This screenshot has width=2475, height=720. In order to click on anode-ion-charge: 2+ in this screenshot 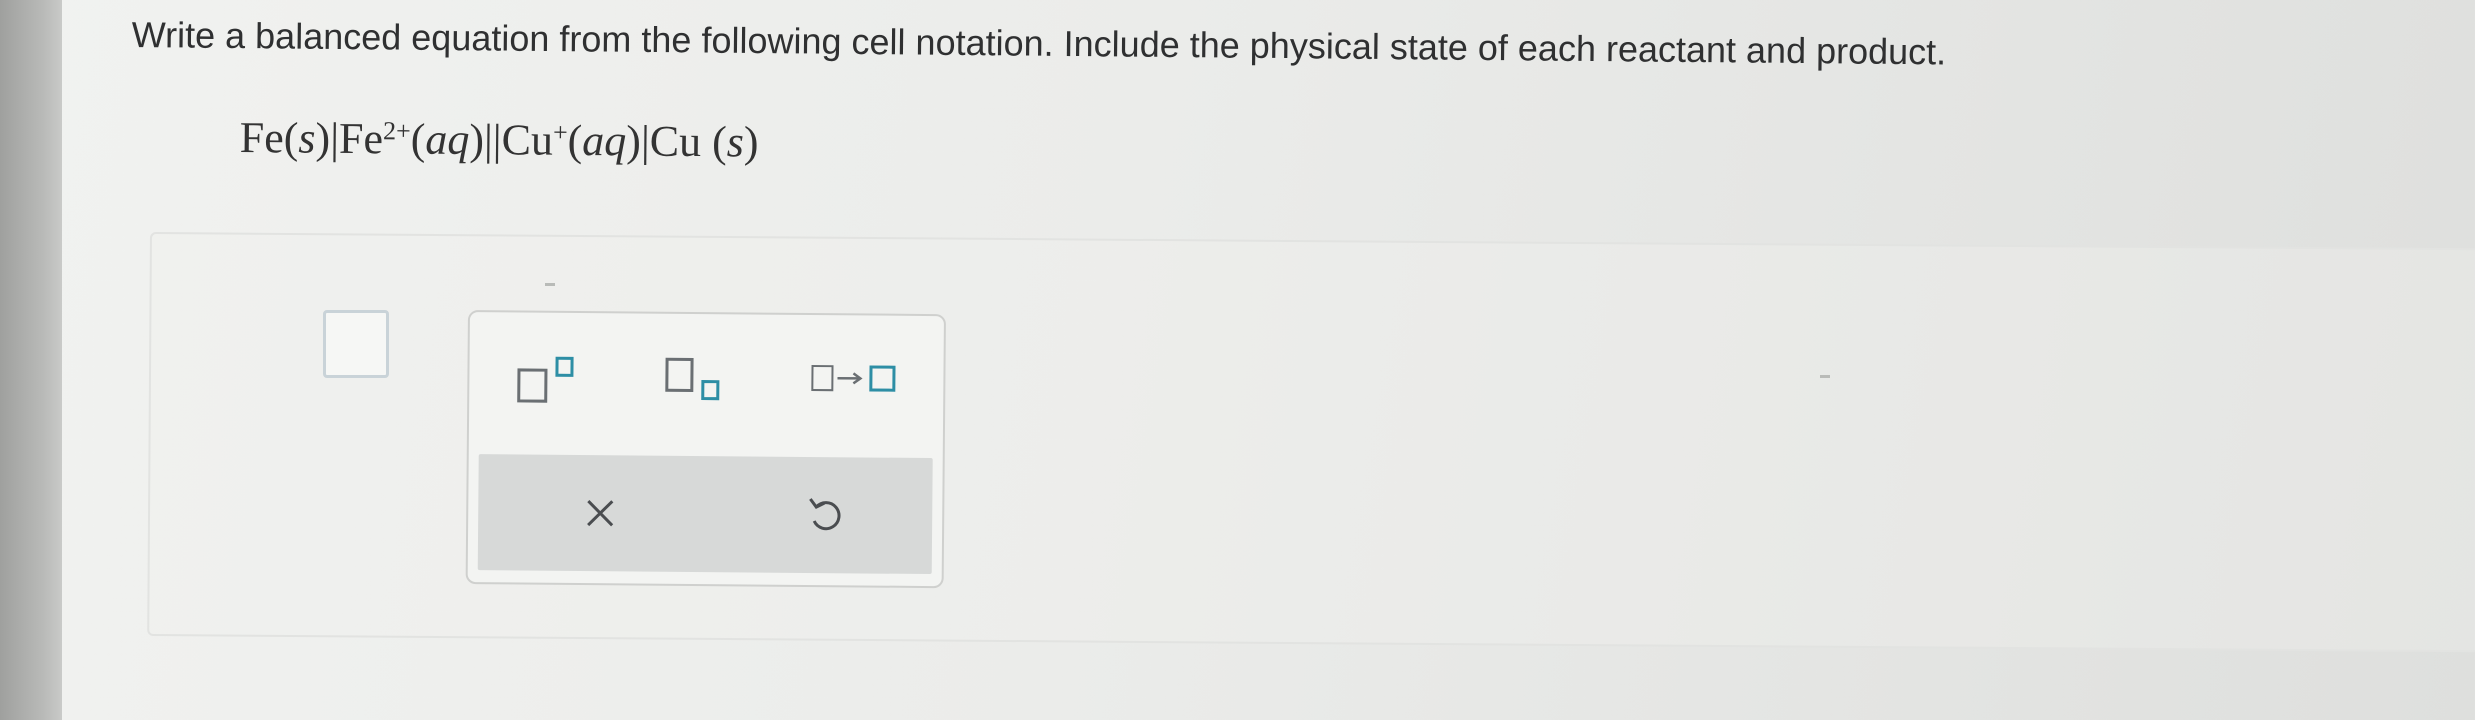, I will do `click(396, 131)`.